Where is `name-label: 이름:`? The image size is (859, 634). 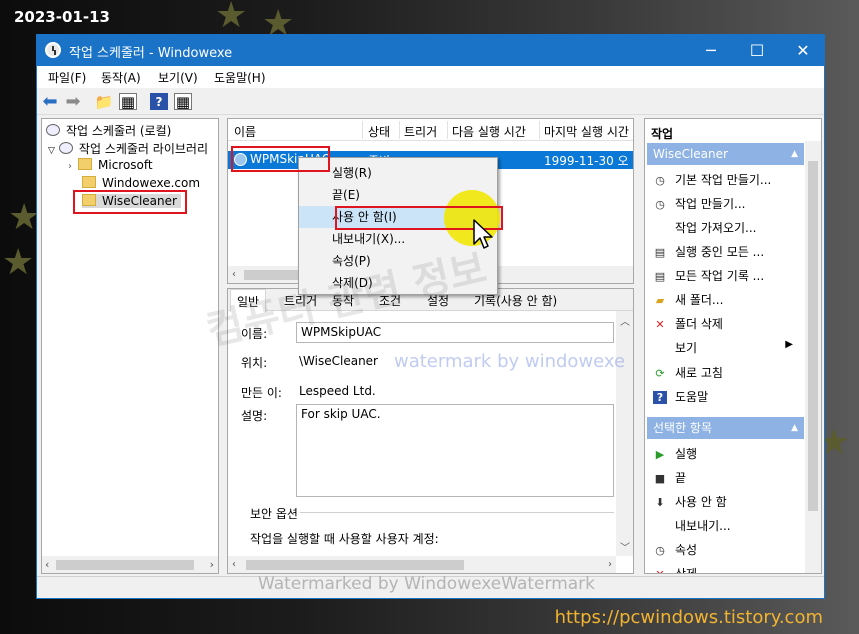
name-label: 이름: is located at coordinates (254, 334).